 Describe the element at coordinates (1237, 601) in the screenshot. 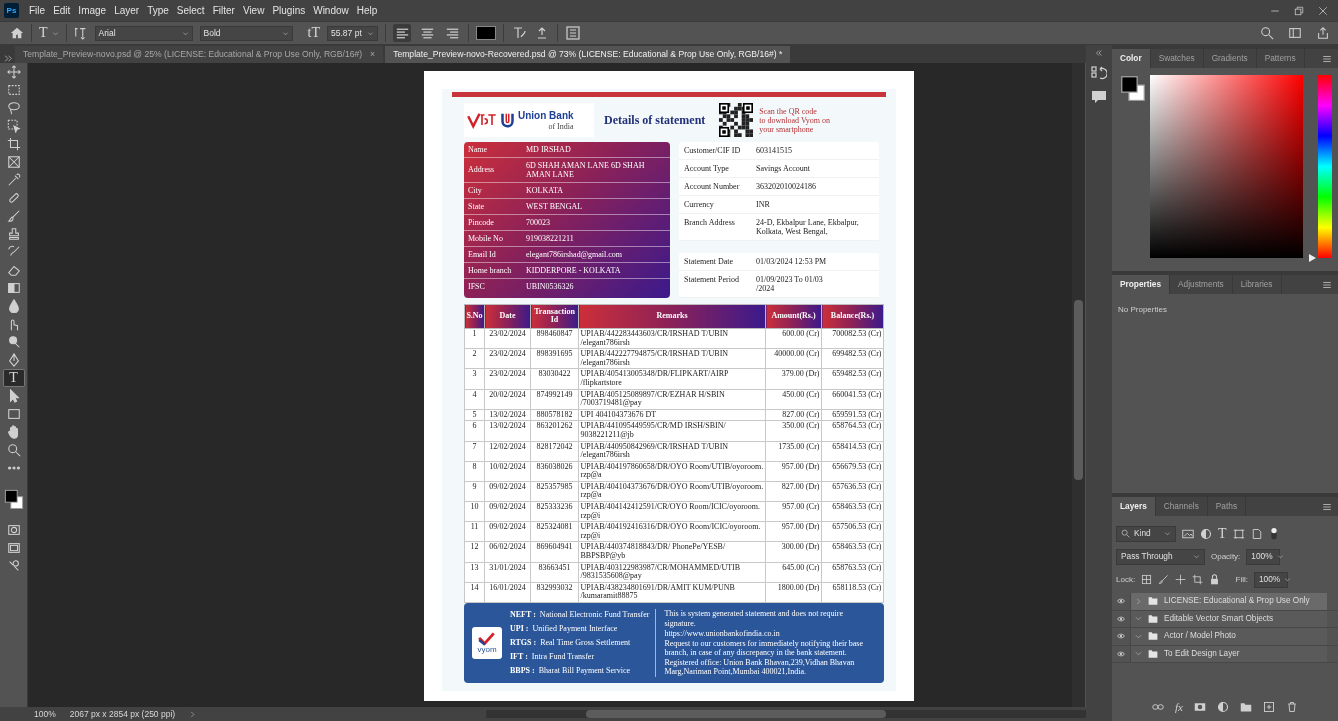

I see `layer-name: LICENSE: Educational & Prop Use Only` at that location.